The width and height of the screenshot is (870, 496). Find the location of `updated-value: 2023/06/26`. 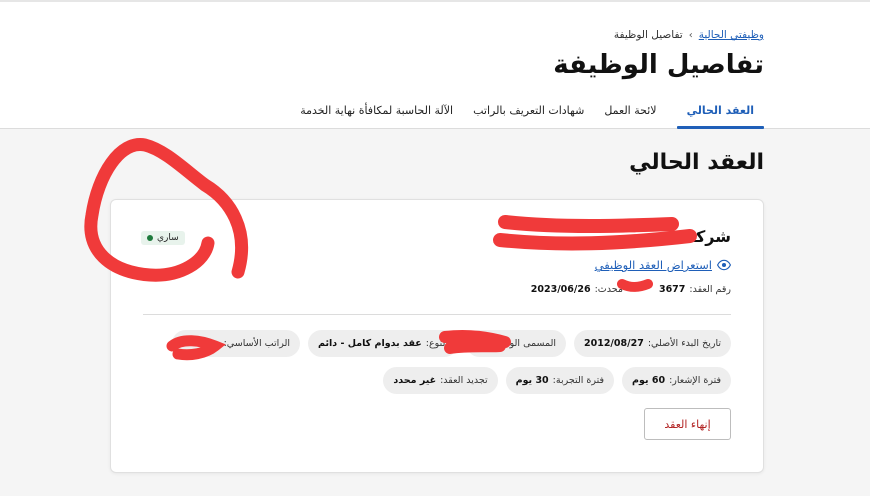

updated-value: 2023/06/26 is located at coordinates (560, 289).